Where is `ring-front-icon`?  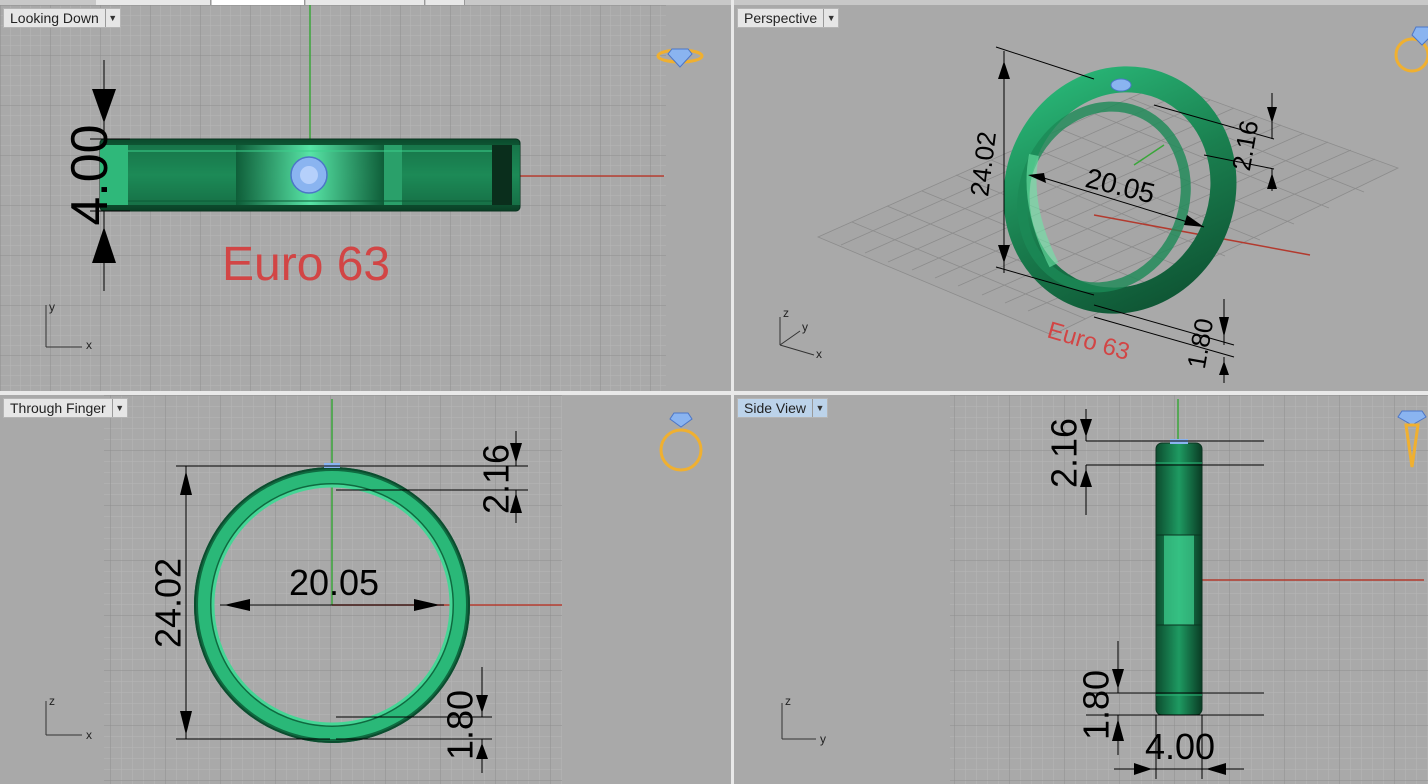 ring-front-icon is located at coordinates (681, 442).